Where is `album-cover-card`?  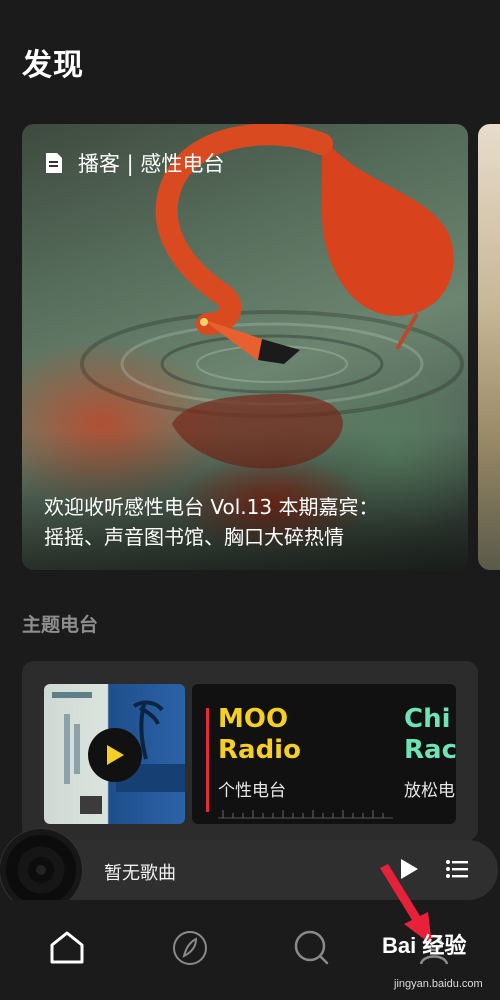 album-cover-card is located at coordinates (114, 754).